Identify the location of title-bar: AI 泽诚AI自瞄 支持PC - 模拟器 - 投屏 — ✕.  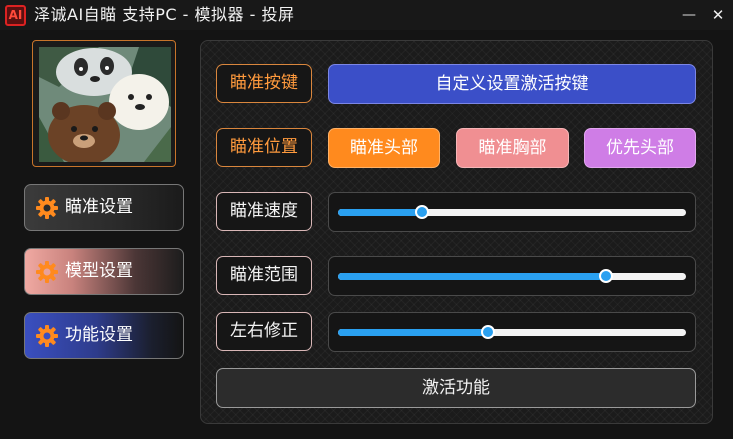
(366, 15).